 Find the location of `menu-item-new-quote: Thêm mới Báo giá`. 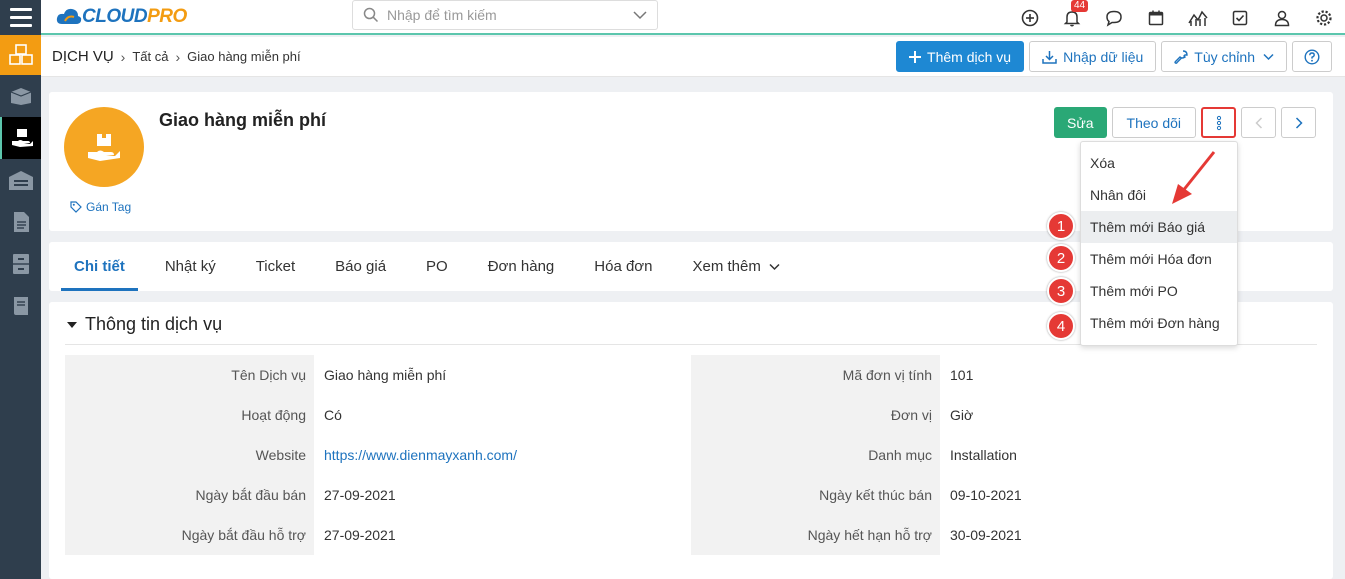

menu-item-new-quote: Thêm mới Báo giá is located at coordinates (1159, 227).